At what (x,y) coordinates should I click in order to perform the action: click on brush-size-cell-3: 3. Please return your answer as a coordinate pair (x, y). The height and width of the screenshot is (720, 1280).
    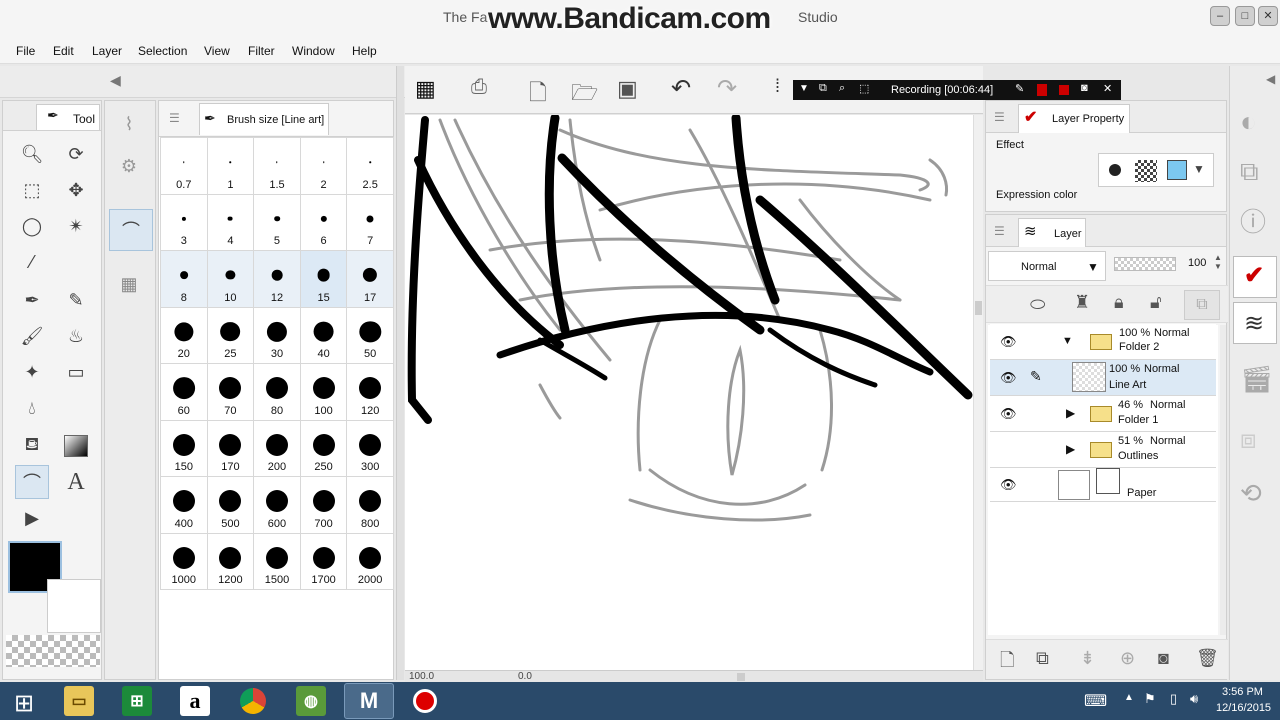
    Looking at the image, I should click on (184, 222).